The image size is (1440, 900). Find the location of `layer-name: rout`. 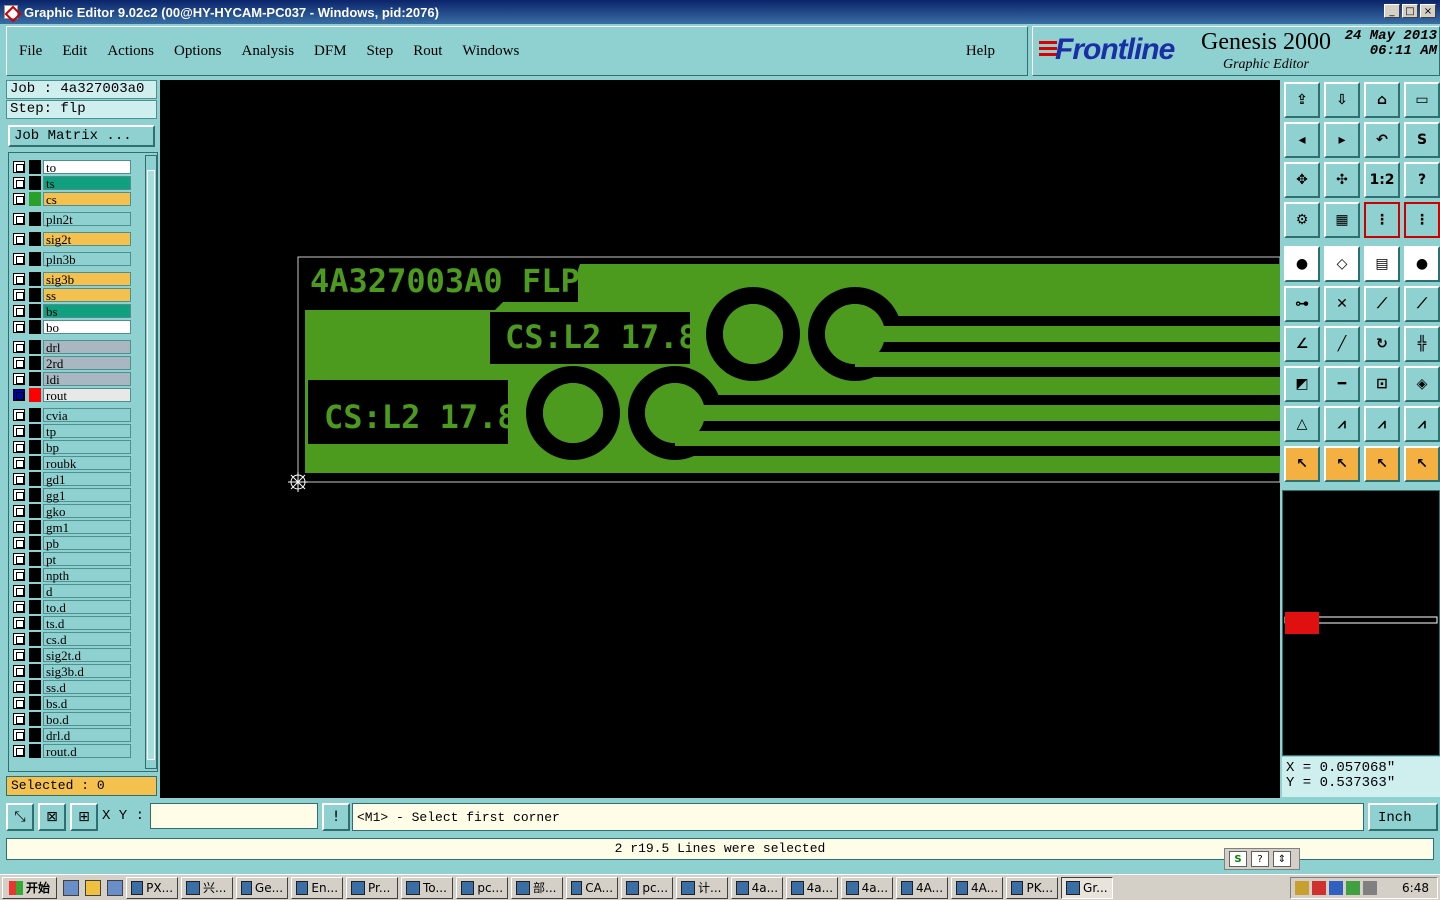

layer-name: rout is located at coordinates (87, 394).